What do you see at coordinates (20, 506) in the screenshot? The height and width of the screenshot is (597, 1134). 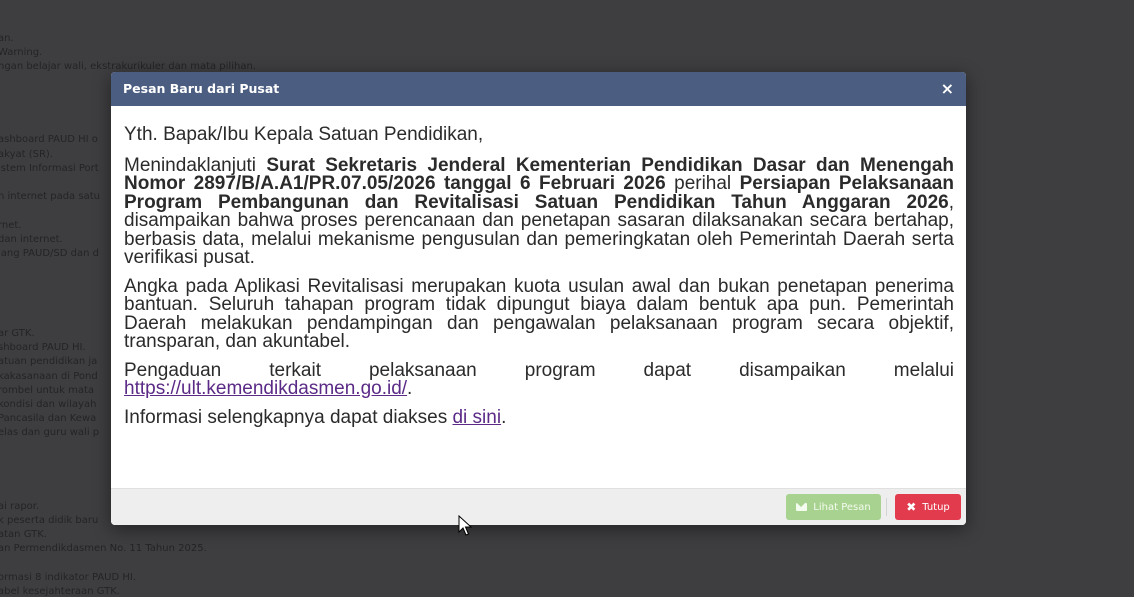 I see `bg-text-line: ai rapor.` at bounding box center [20, 506].